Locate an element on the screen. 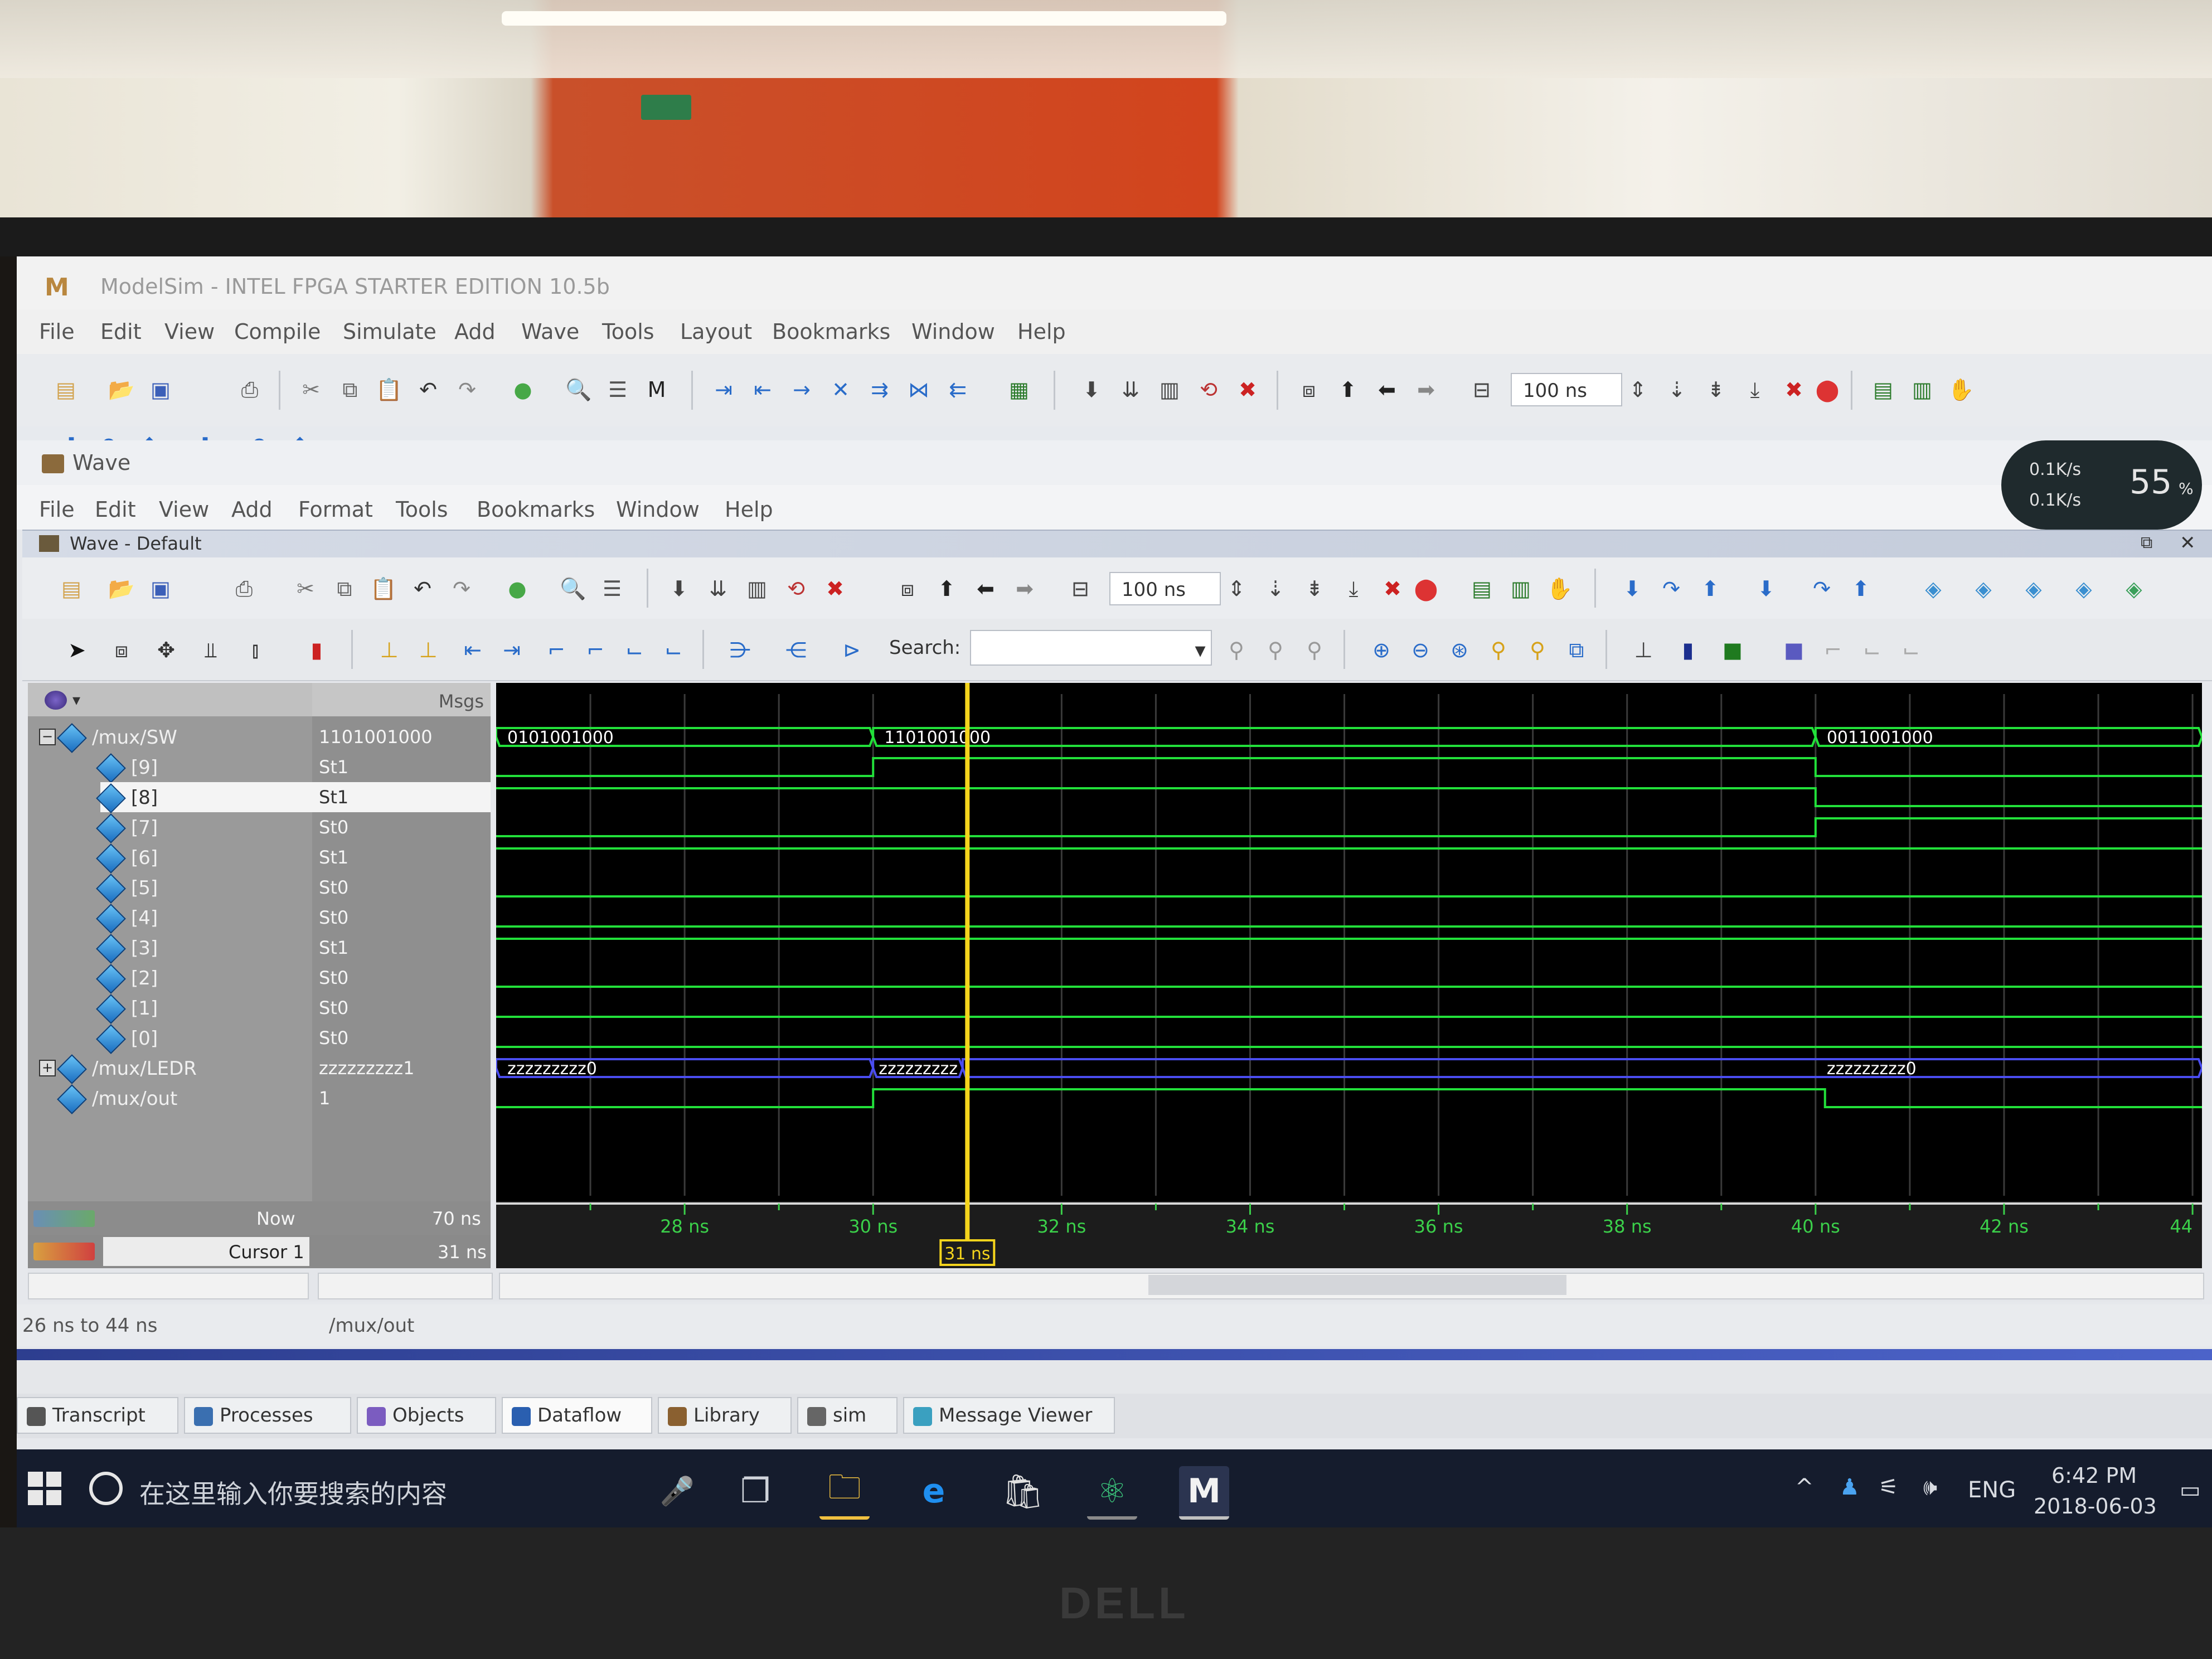  store-icon: 🛍 is located at coordinates (1023, 1491).